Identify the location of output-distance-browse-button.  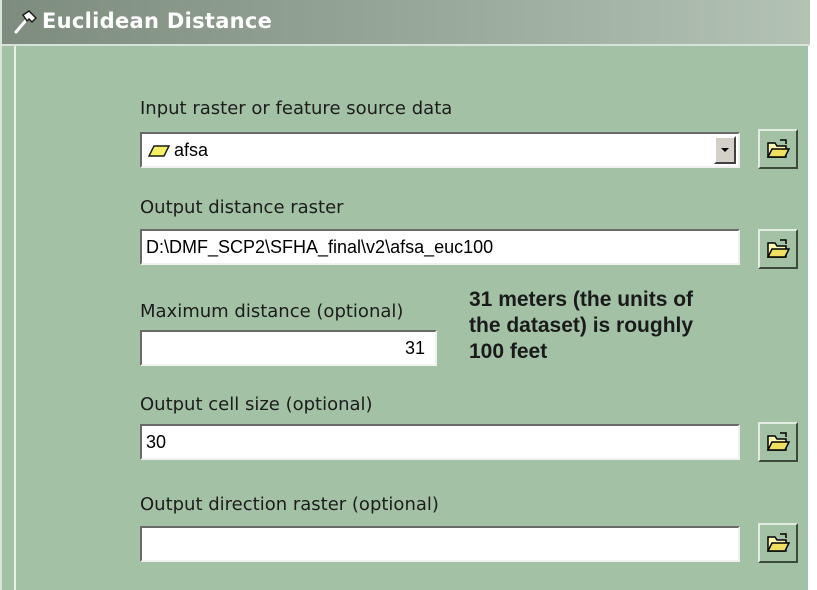
(778, 249).